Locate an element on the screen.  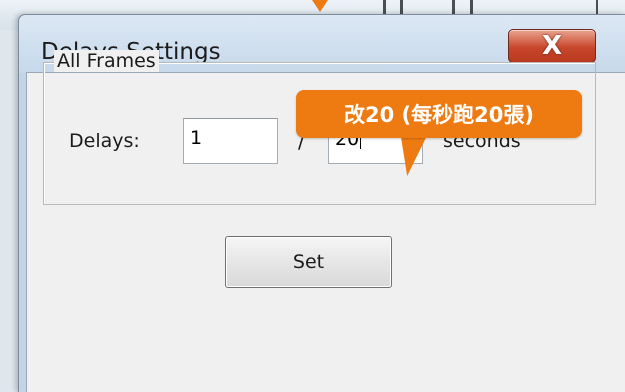
set-button-label: Set is located at coordinates (308, 262).